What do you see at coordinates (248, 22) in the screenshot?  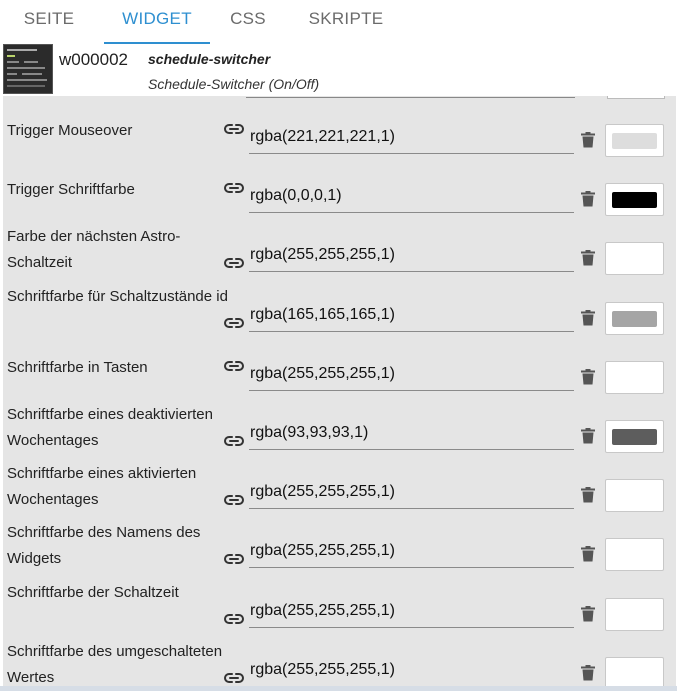 I see `tab-css: CSS` at bounding box center [248, 22].